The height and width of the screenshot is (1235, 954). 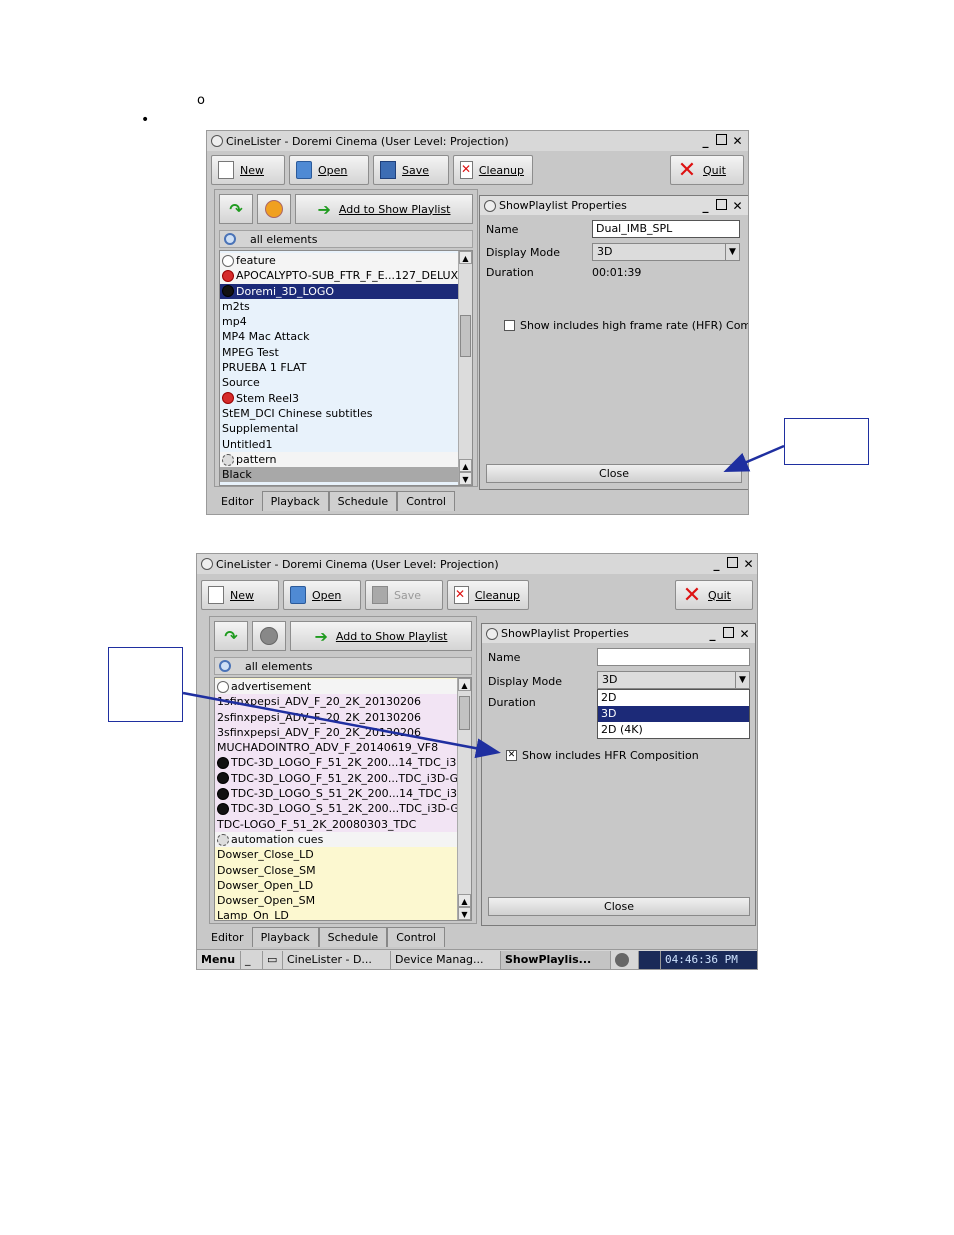 What do you see at coordinates (341, 725) in the screenshot?
I see `arrow-to-hfr-checkbox` at bounding box center [341, 725].